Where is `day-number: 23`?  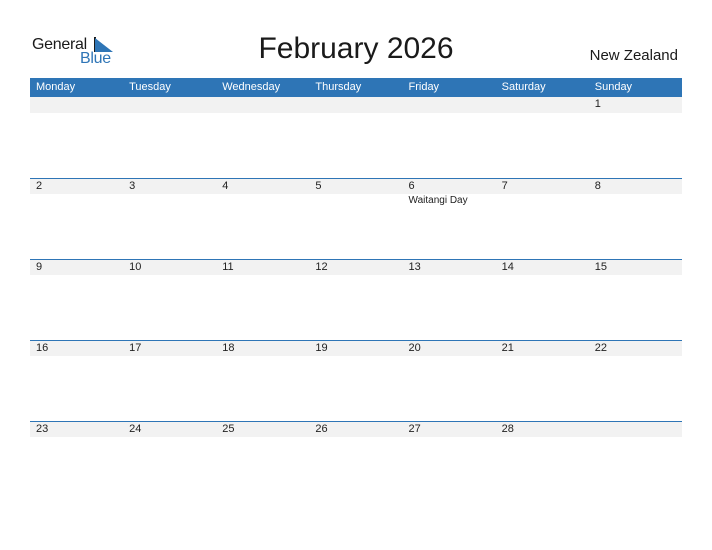 day-number: 23 is located at coordinates (42, 429).